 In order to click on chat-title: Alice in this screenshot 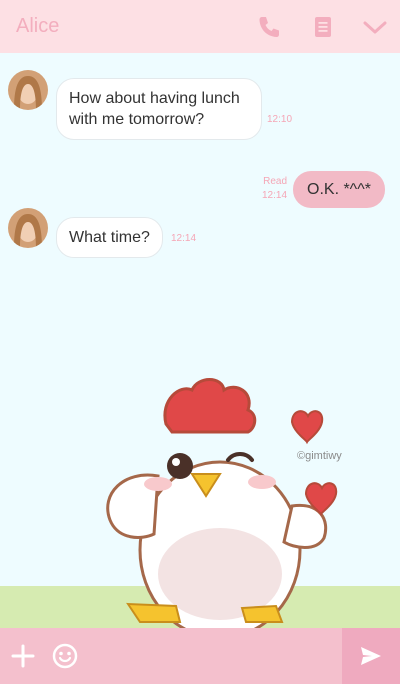, I will do `click(38, 26)`.